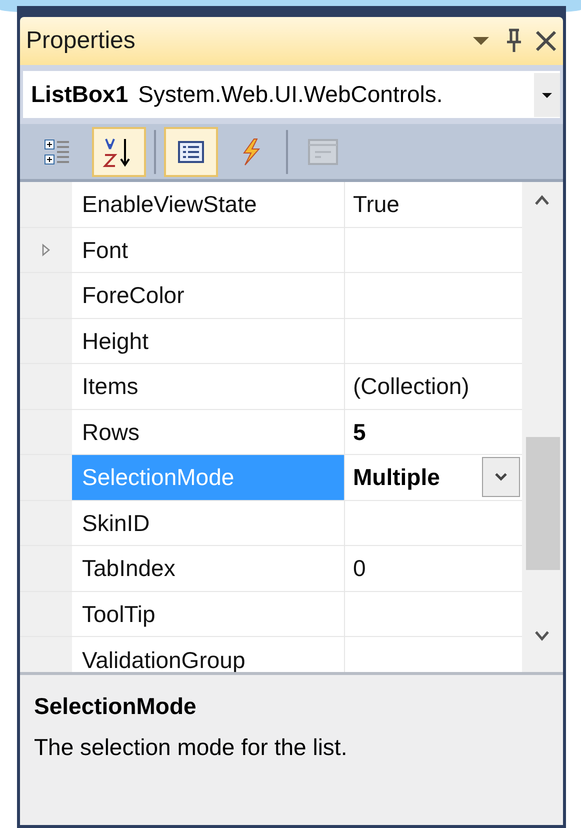 This screenshot has width=581, height=828. What do you see at coordinates (79, 95) in the screenshot?
I see `object-name: ListBox1` at bounding box center [79, 95].